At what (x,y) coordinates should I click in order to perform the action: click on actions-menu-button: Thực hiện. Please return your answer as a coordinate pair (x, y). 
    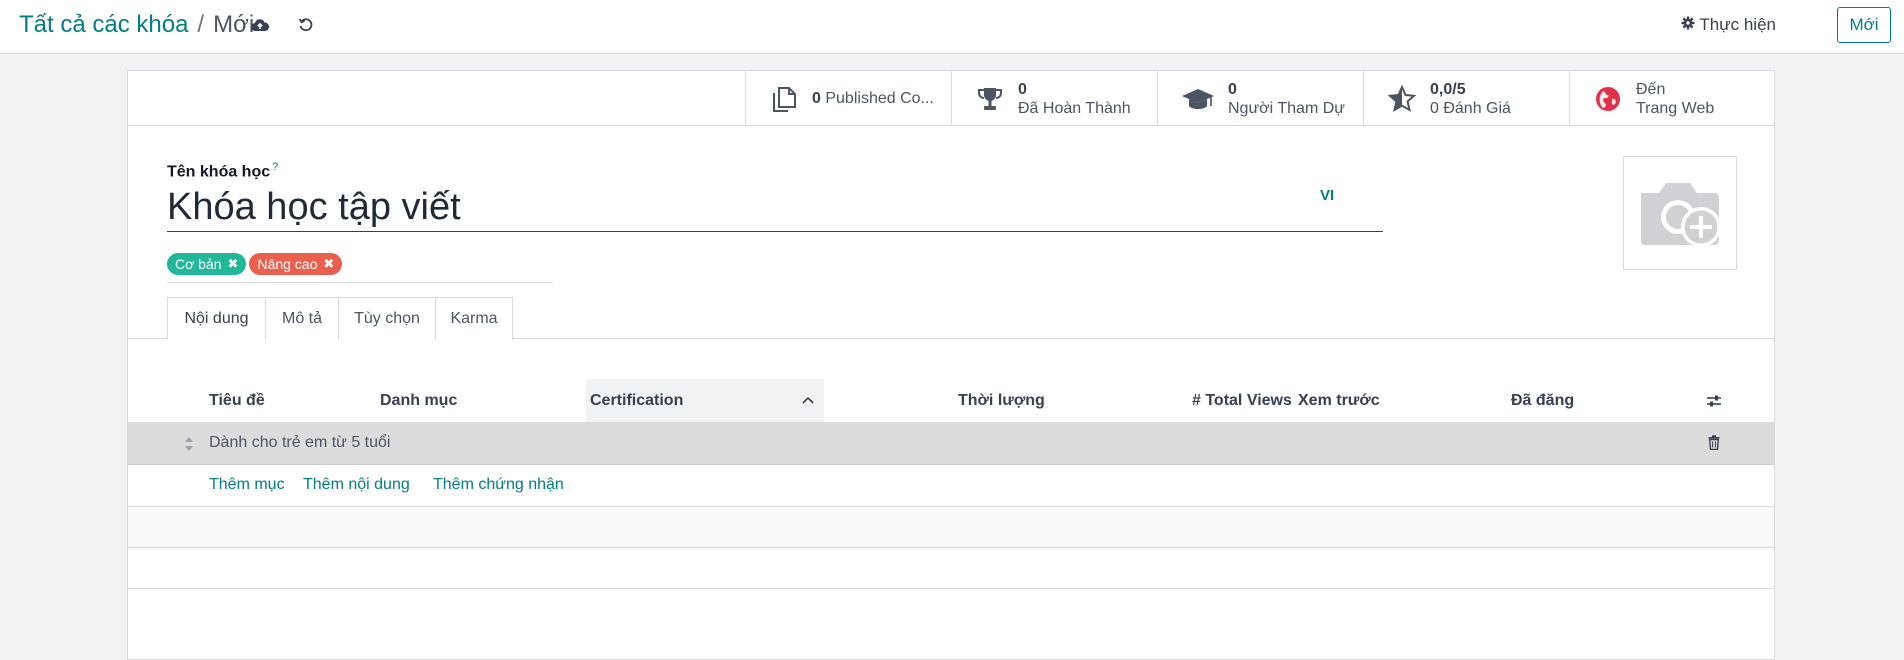
    Looking at the image, I should click on (1728, 25).